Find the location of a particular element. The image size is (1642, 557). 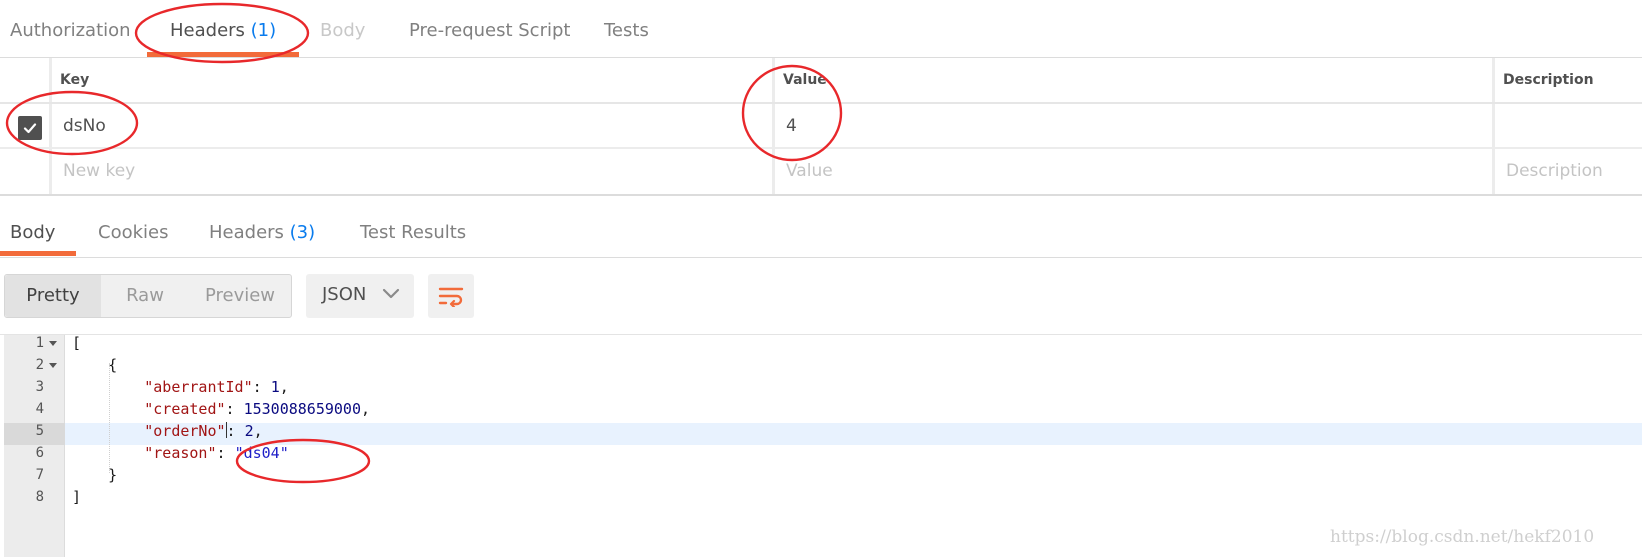

tab-response-body: Body is located at coordinates (32, 232).